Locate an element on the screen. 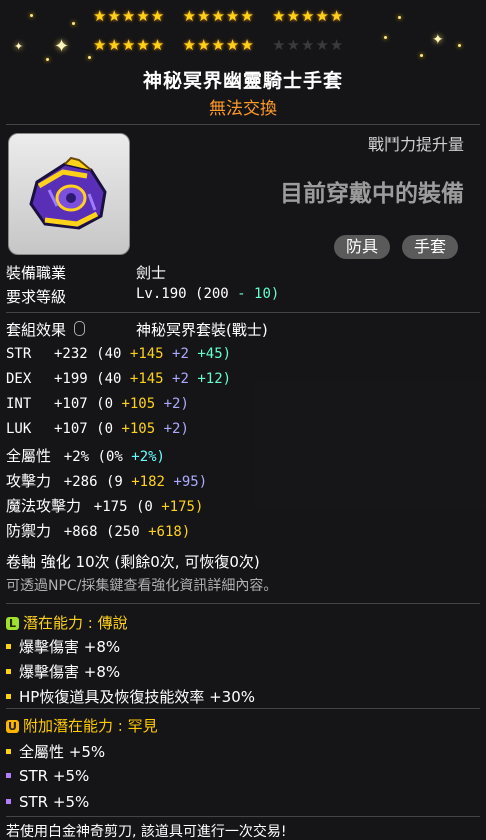  scroll-upgrade-text: 卷軸 強化 10次 (剩餘0次, 可恢復0次) is located at coordinates (133, 562).